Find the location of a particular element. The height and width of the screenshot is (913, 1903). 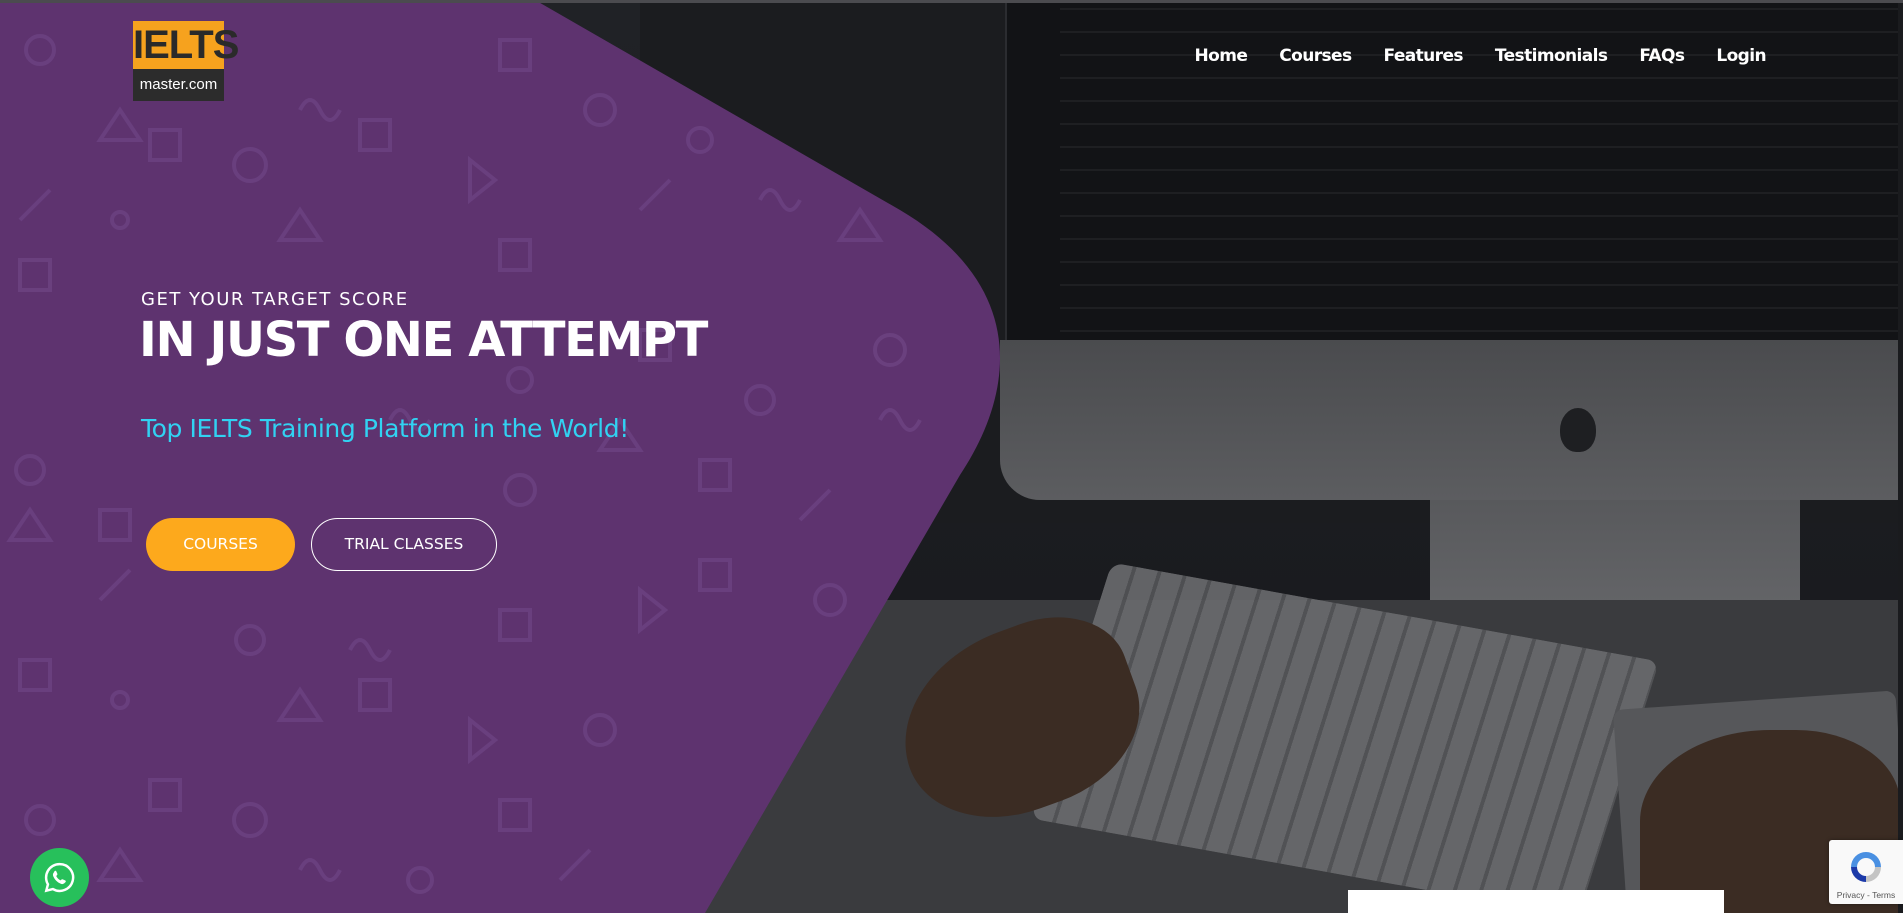

whatsapp-icon is located at coordinates (59, 877).